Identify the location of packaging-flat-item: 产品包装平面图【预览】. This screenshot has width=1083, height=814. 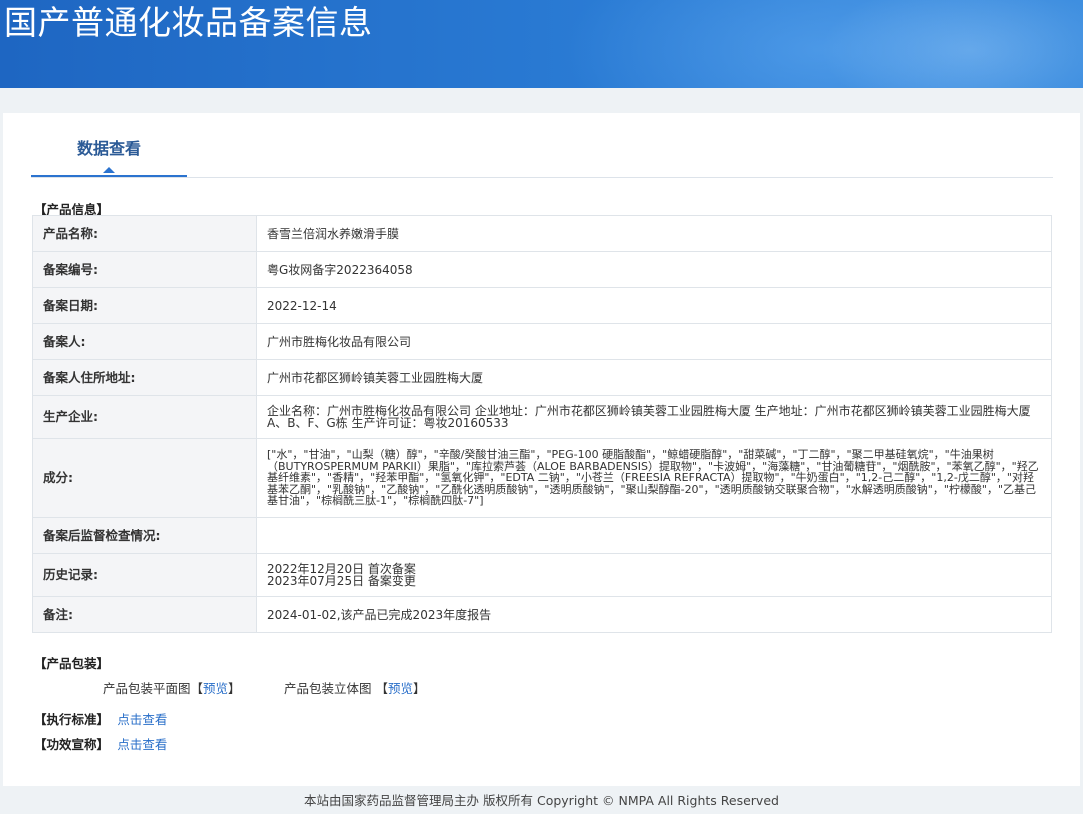
(172, 688).